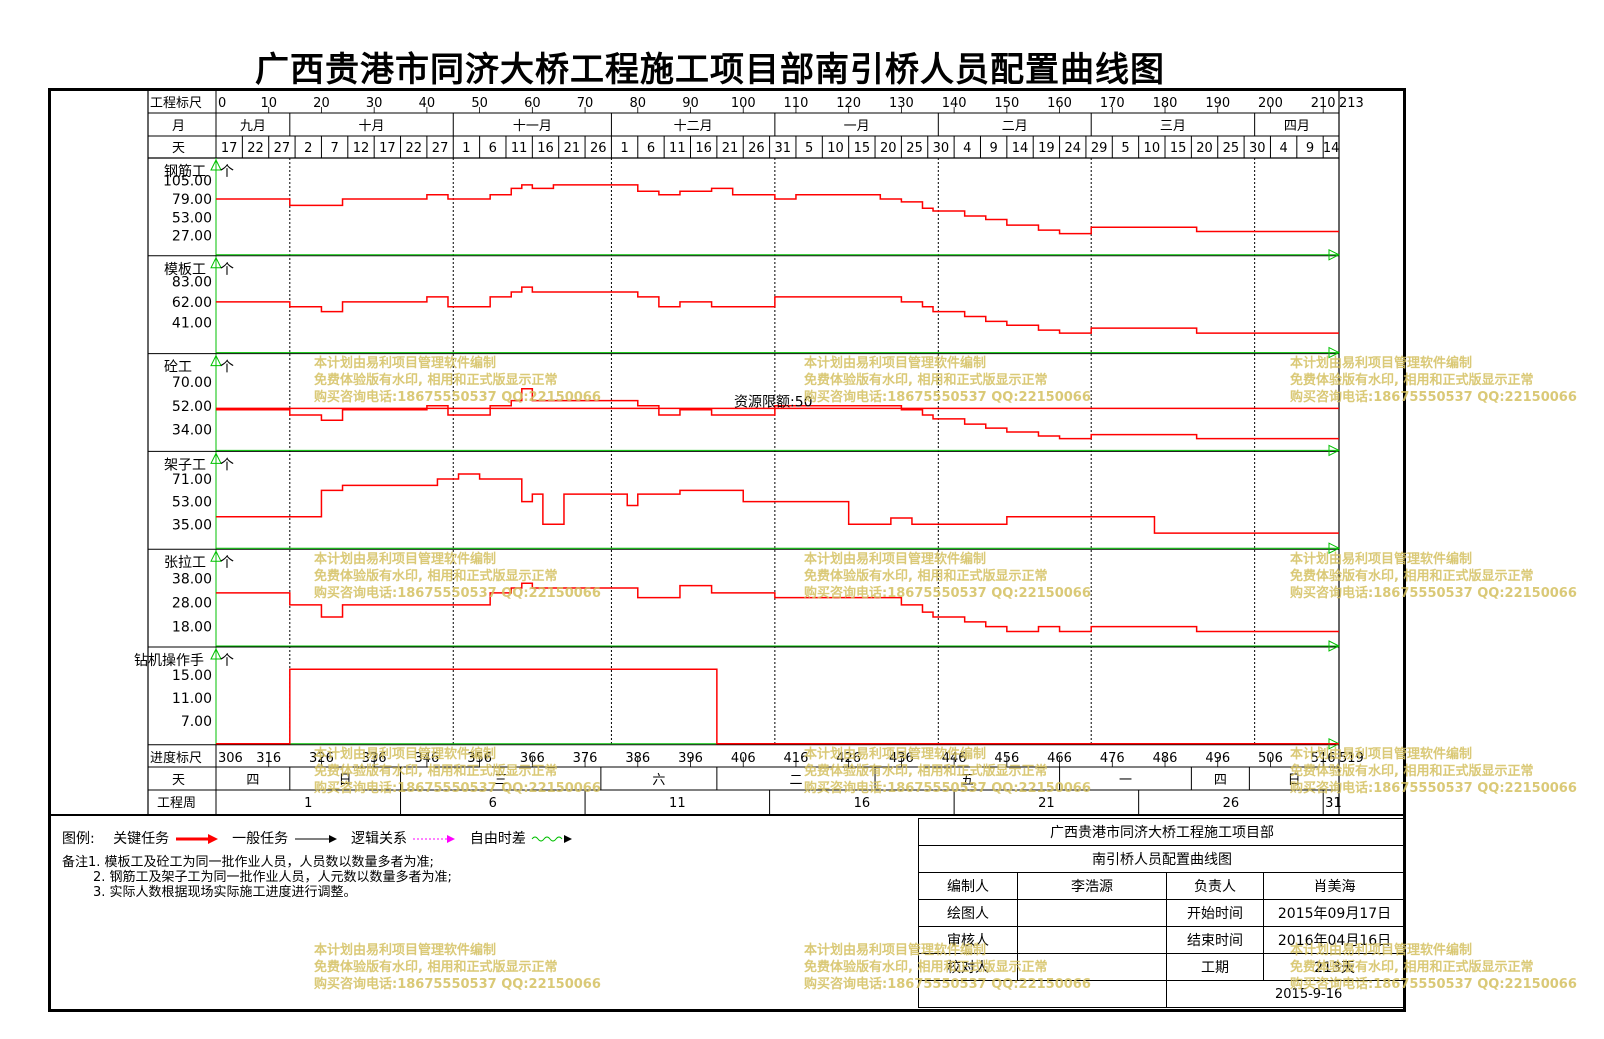 This screenshot has width=1604, height=1039. What do you see at coordinates (334, 148) in the screenshot?
I see `day-label: 7` at bounding box center [334, 148].